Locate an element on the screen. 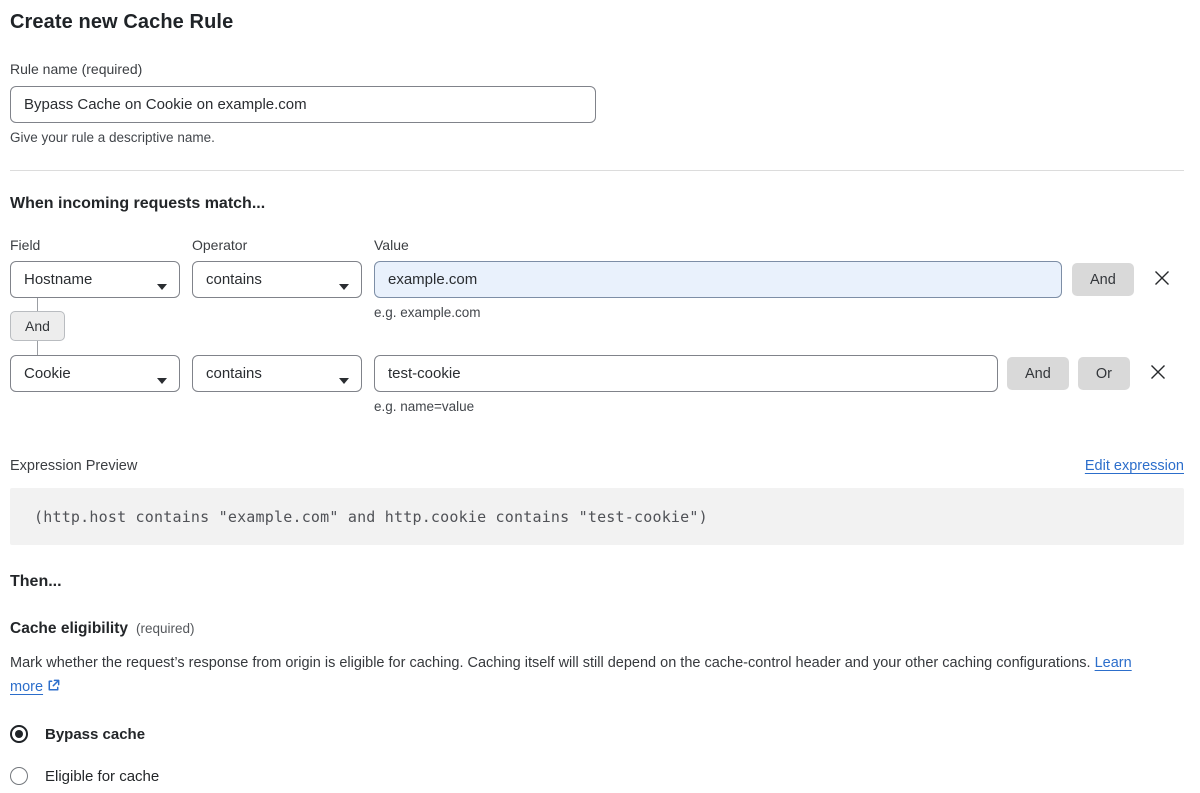 This screenshot has height=793, width=1200. remove-row-1-button is located at coordinates (1162, 280).